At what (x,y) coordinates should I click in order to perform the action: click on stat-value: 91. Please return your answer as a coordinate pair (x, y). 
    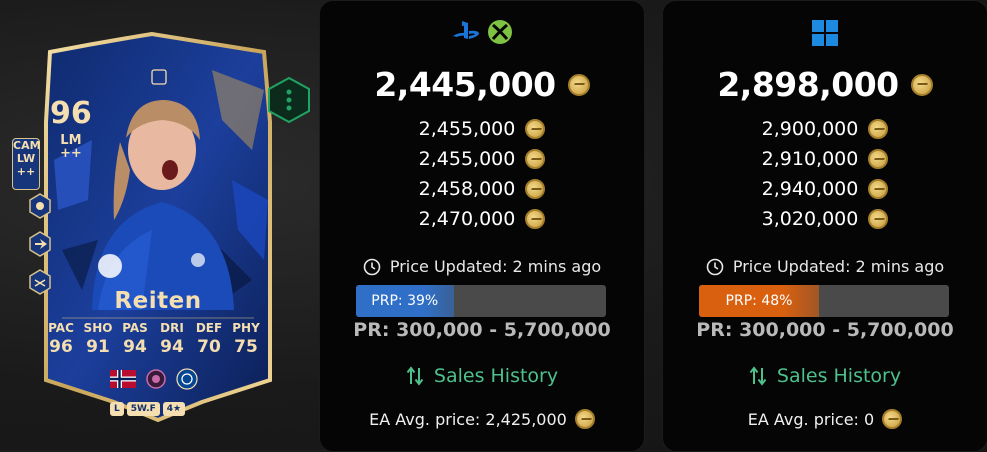
    Looking at the image, I should click on (98, 347).